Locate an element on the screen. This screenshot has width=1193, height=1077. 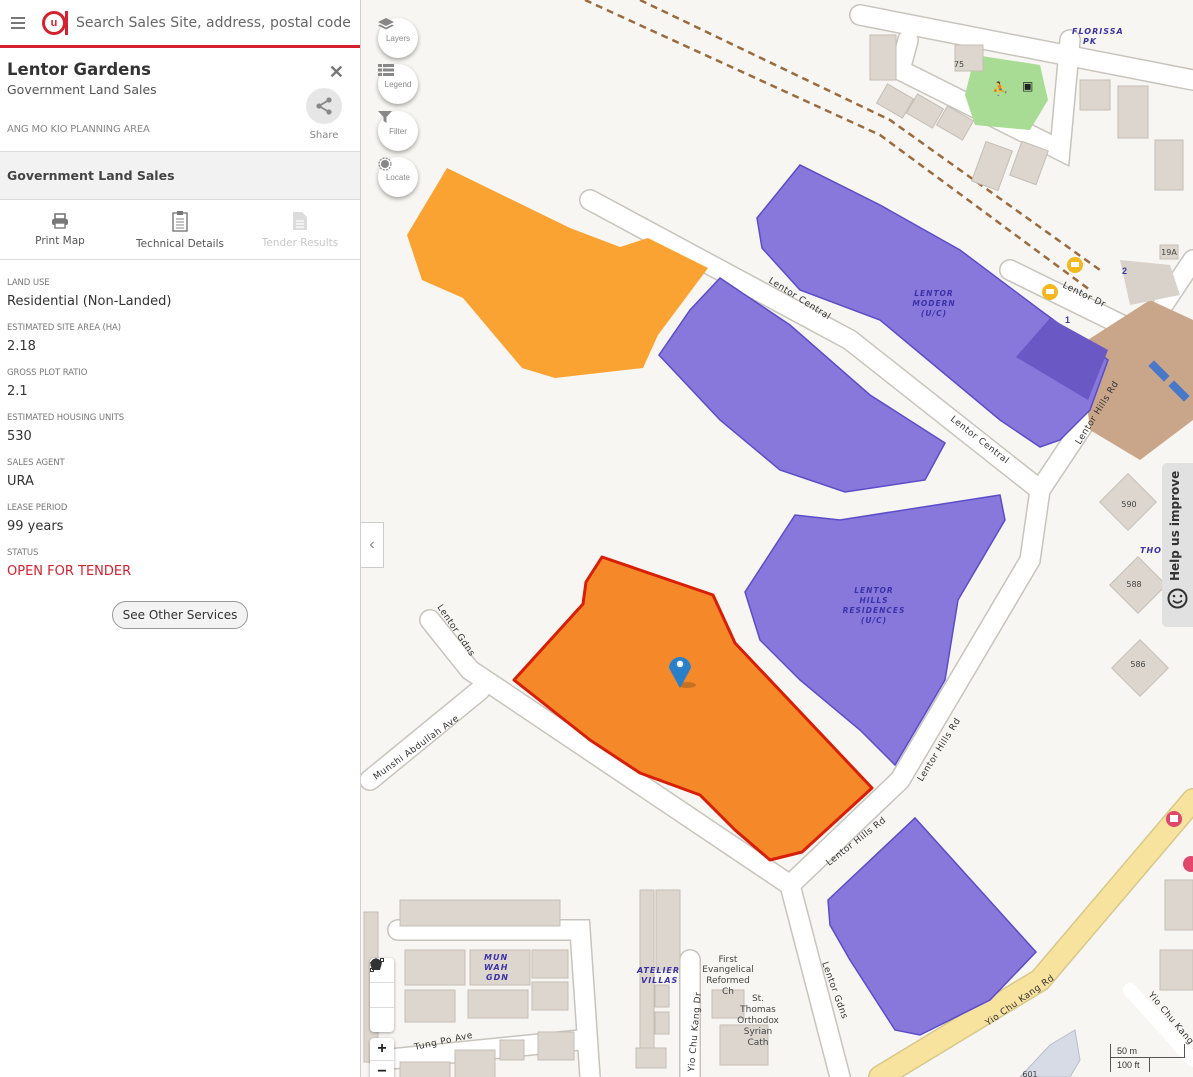
building-number: 586 is located at coordinates (1137, 664).